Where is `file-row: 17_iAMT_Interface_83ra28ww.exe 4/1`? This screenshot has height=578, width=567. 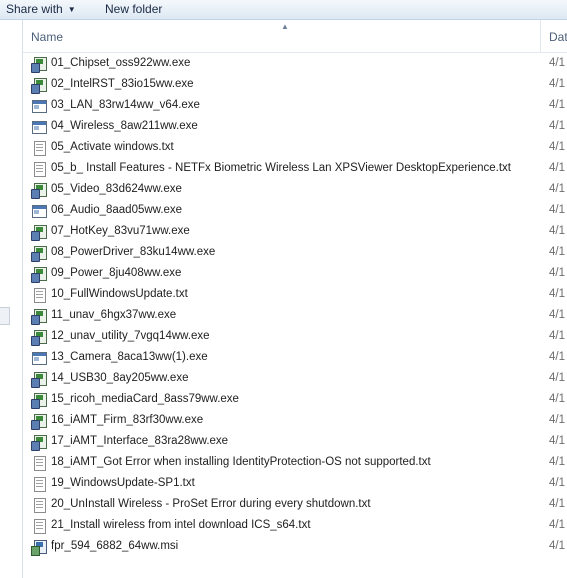 file-row: 17_iAMT_Interface_83ra28ww.exe 4/1 is located at coordinates (295, 442).